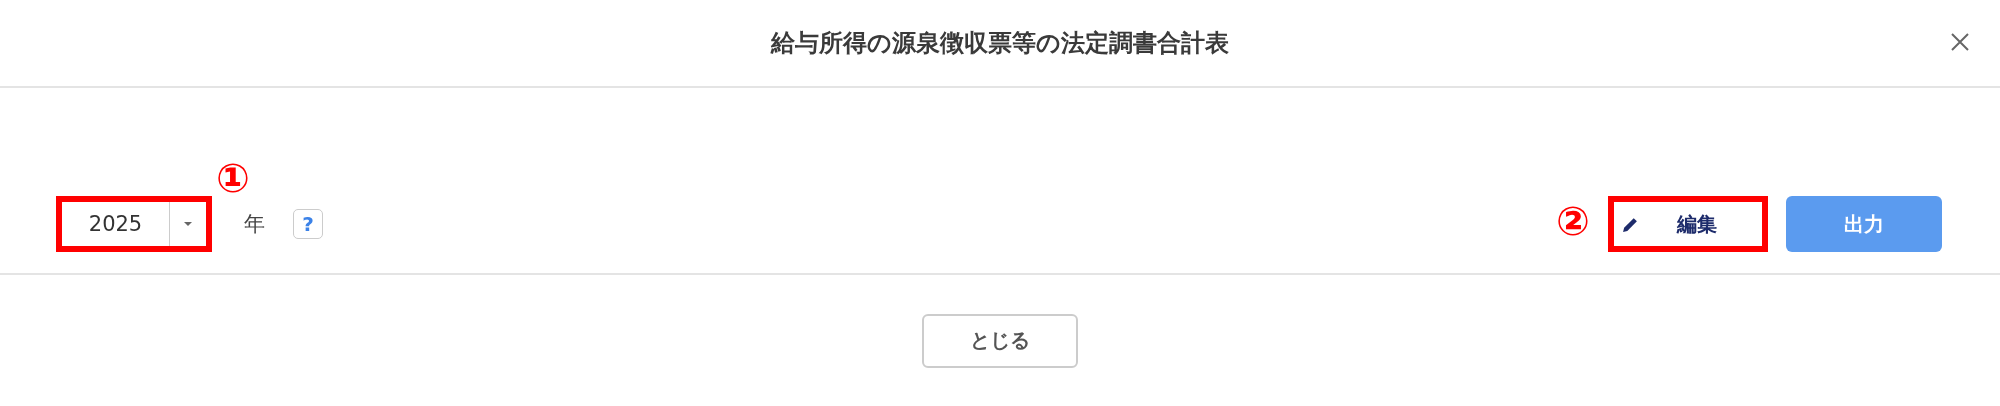  Describe the element at coordinates (1573, 221) in the screenshot. I see `annotation-number: ②` at that location.